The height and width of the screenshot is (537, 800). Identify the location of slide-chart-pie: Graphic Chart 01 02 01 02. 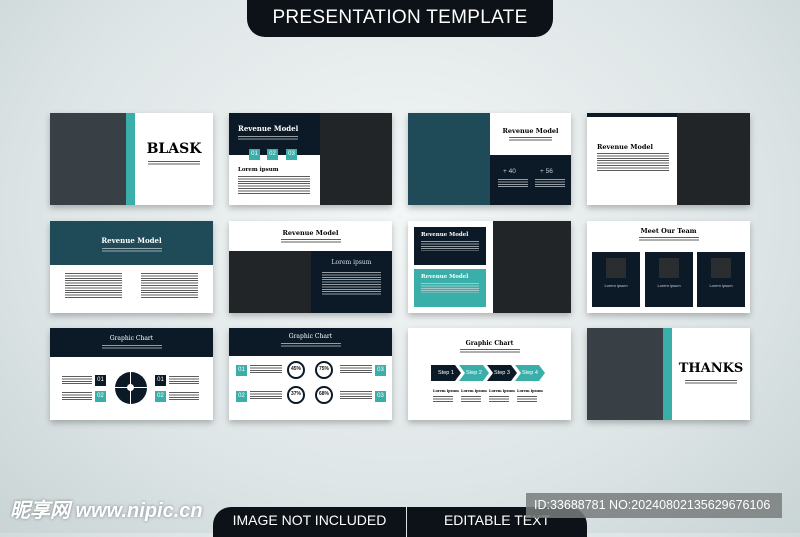
(131, 374).